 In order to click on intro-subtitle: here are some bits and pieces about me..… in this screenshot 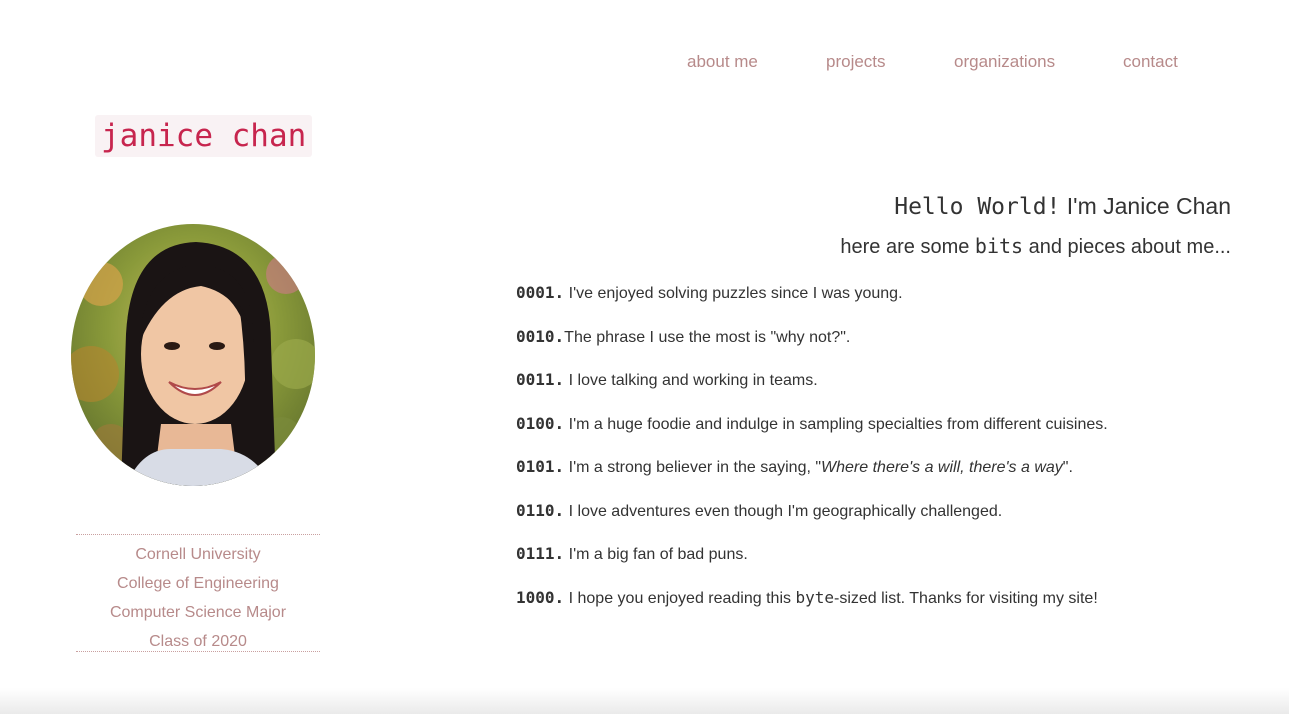, I will do `click(1035, 246)`.